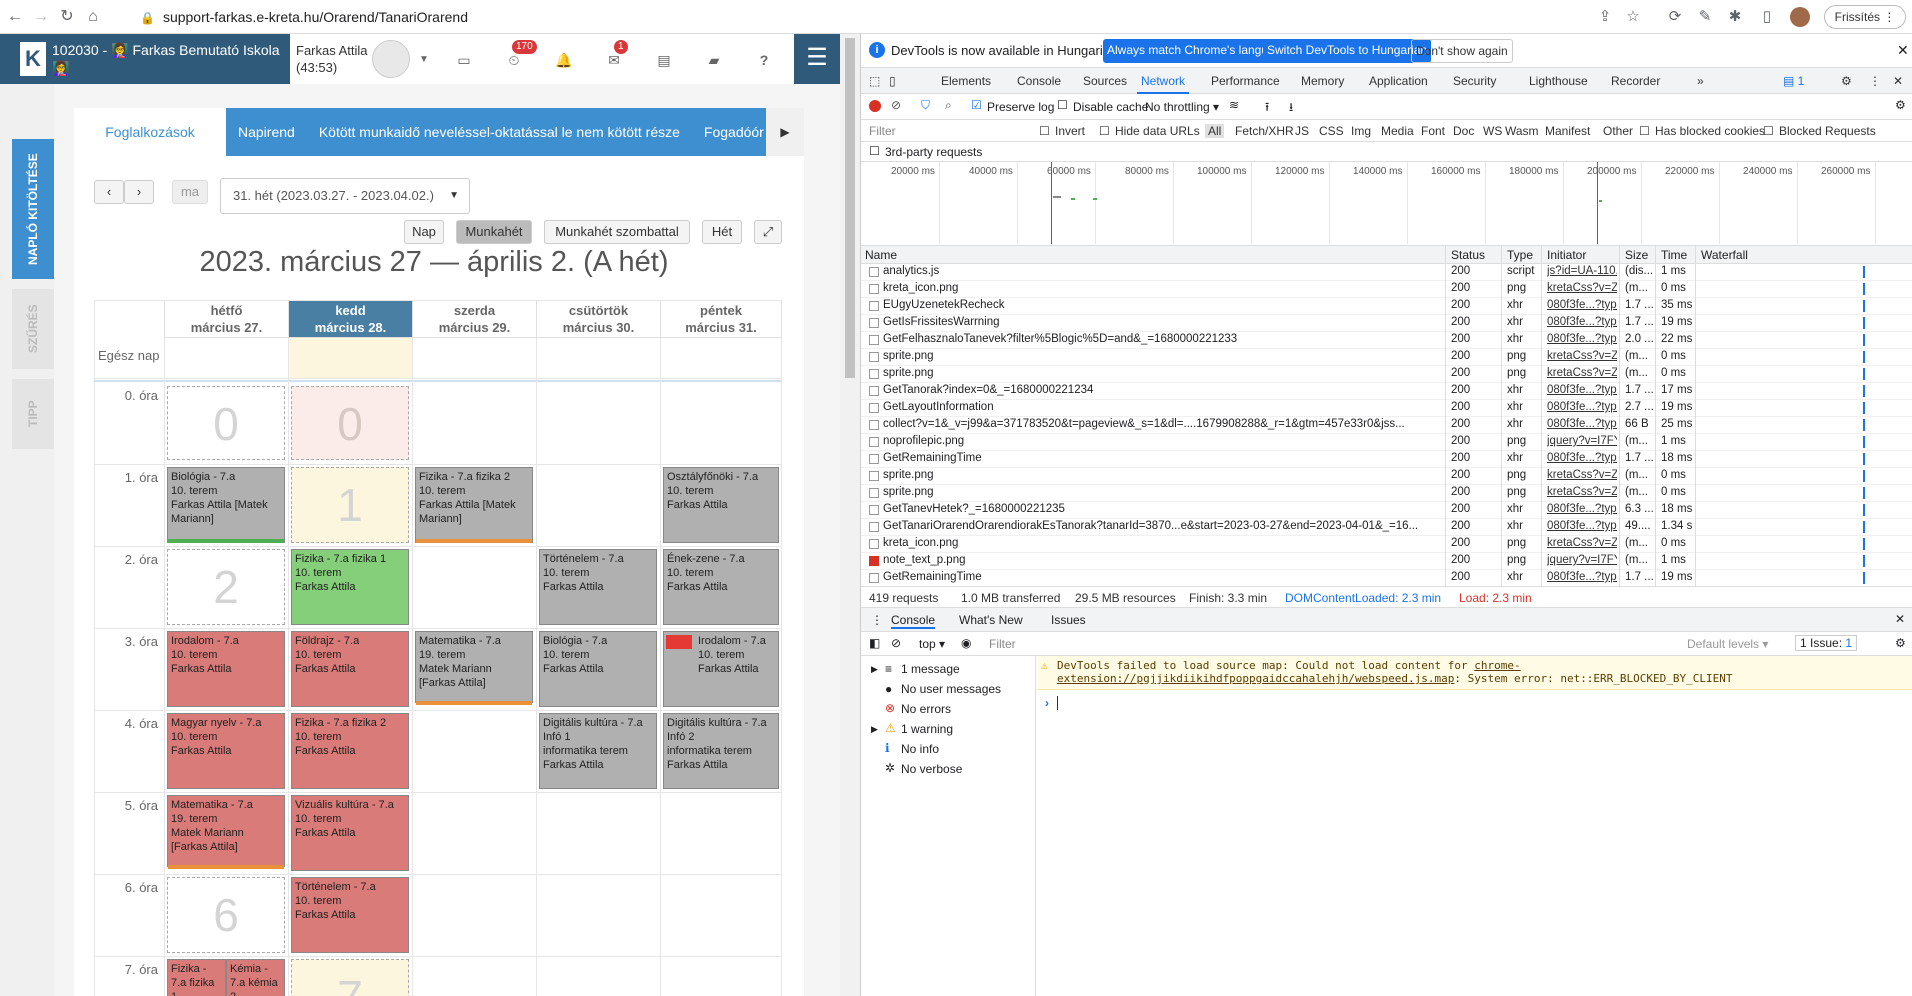  I want to click on col-waterfall: Waterfall, so click(1724, 255).